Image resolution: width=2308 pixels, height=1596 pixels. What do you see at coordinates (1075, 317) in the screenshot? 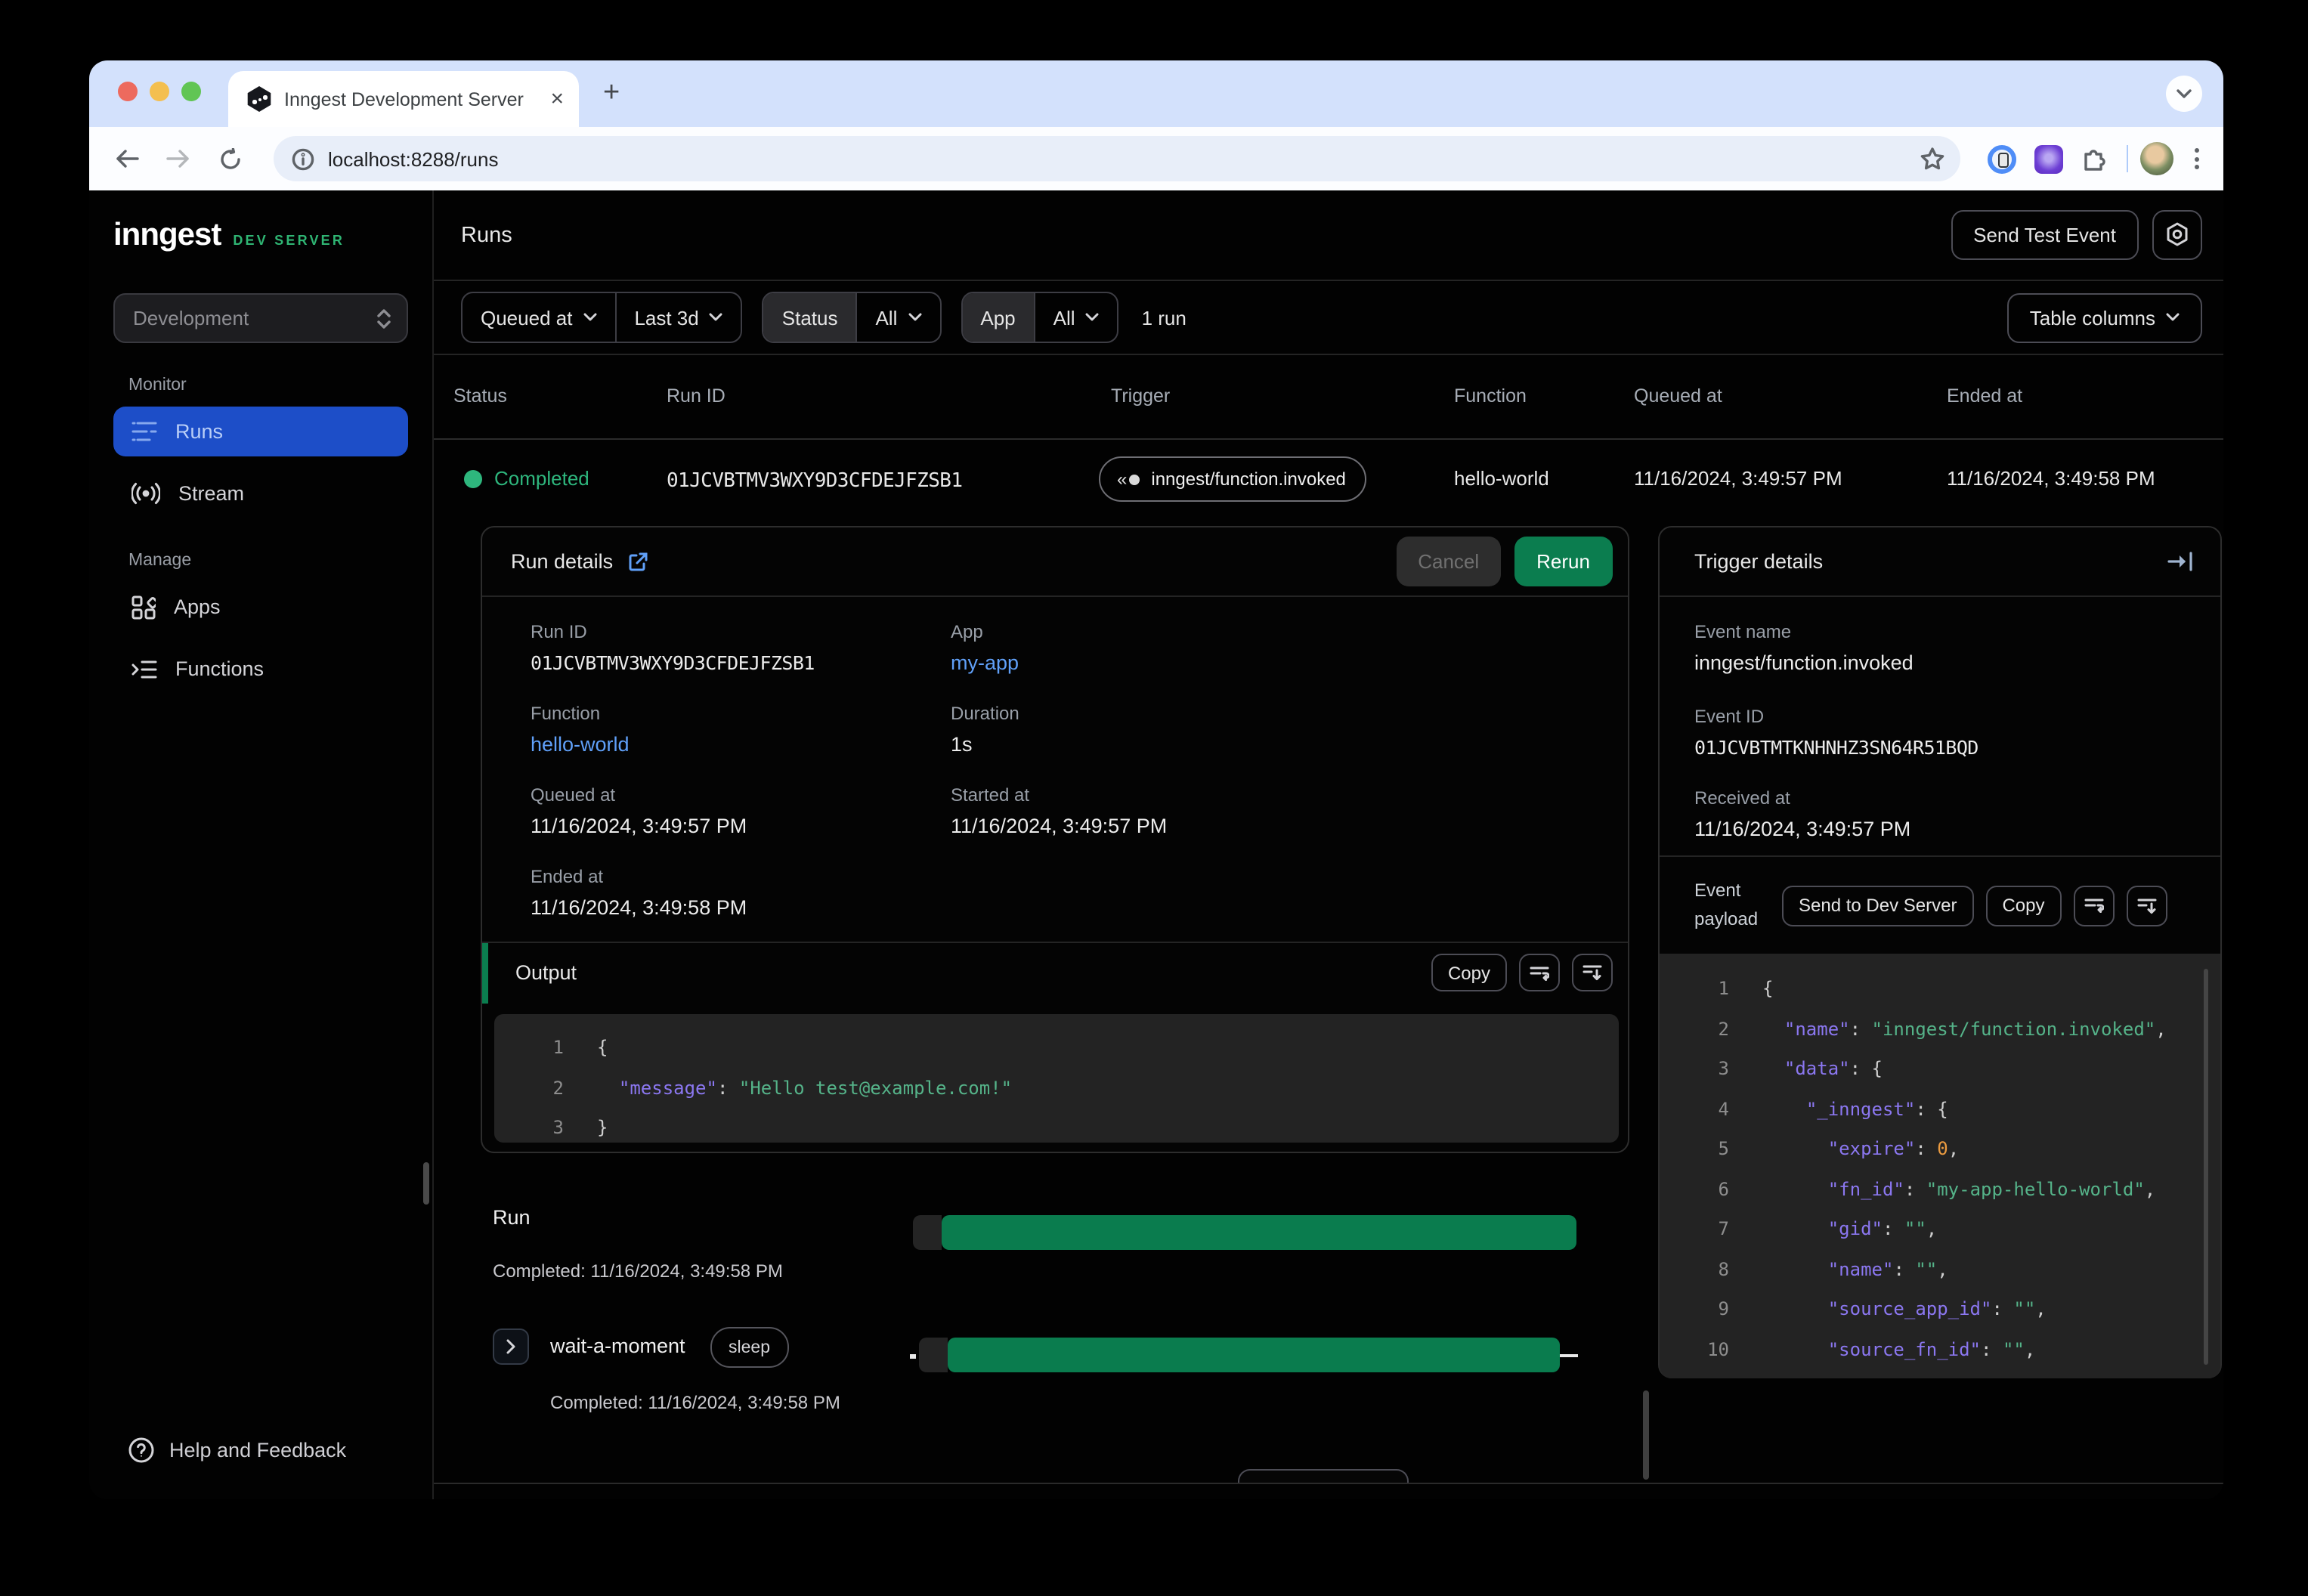
I see `app-filter-value: All` at bounding box center [1075, 317].